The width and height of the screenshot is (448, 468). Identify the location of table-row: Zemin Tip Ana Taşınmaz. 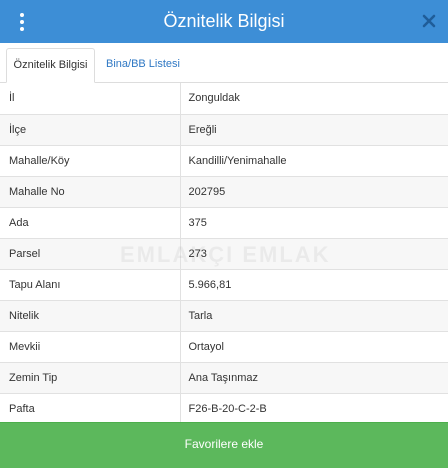
(224, 378).